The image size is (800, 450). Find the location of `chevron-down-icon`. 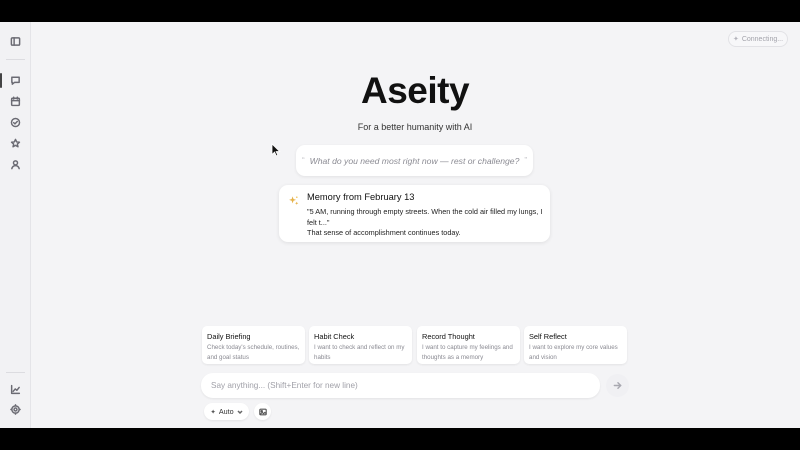

chevron-down-icon is located at coordinates (240, 411).